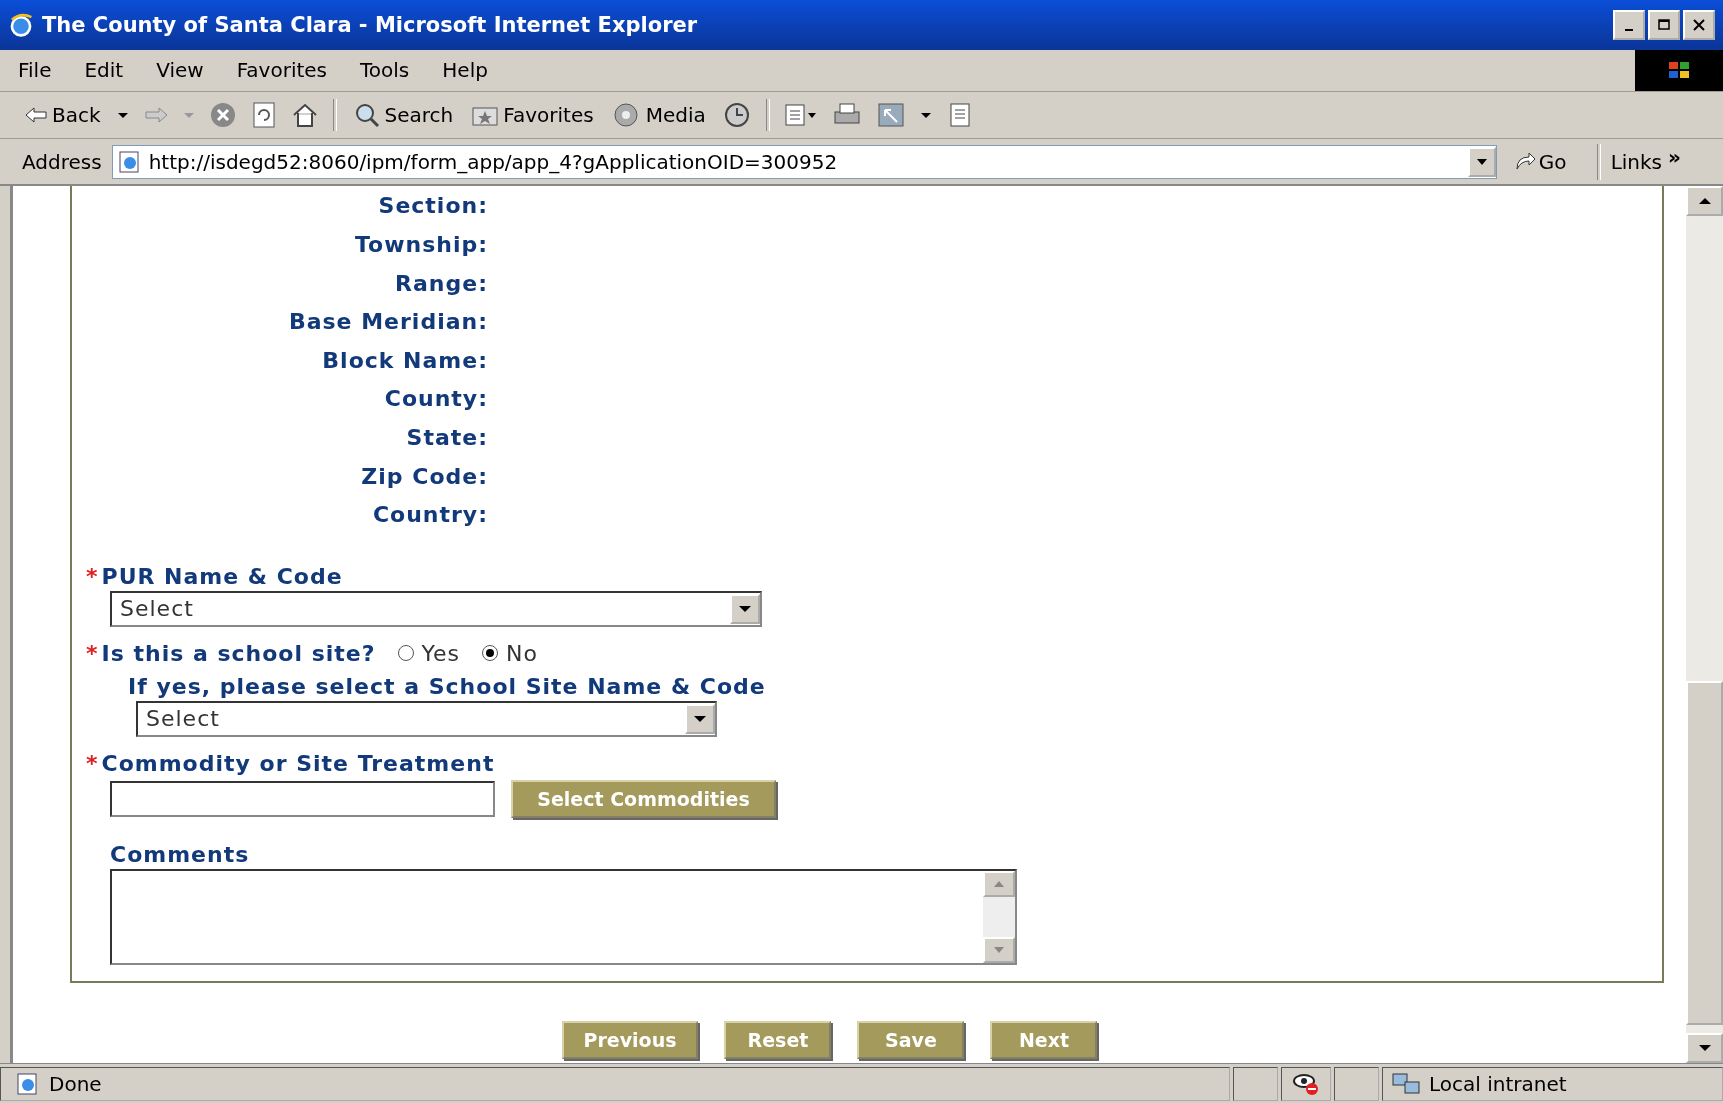 The height and width of the screenshot is (1103, 1723). I want to click on field-label: If yes, please select a School Site Name & Code, so click(447, 686).